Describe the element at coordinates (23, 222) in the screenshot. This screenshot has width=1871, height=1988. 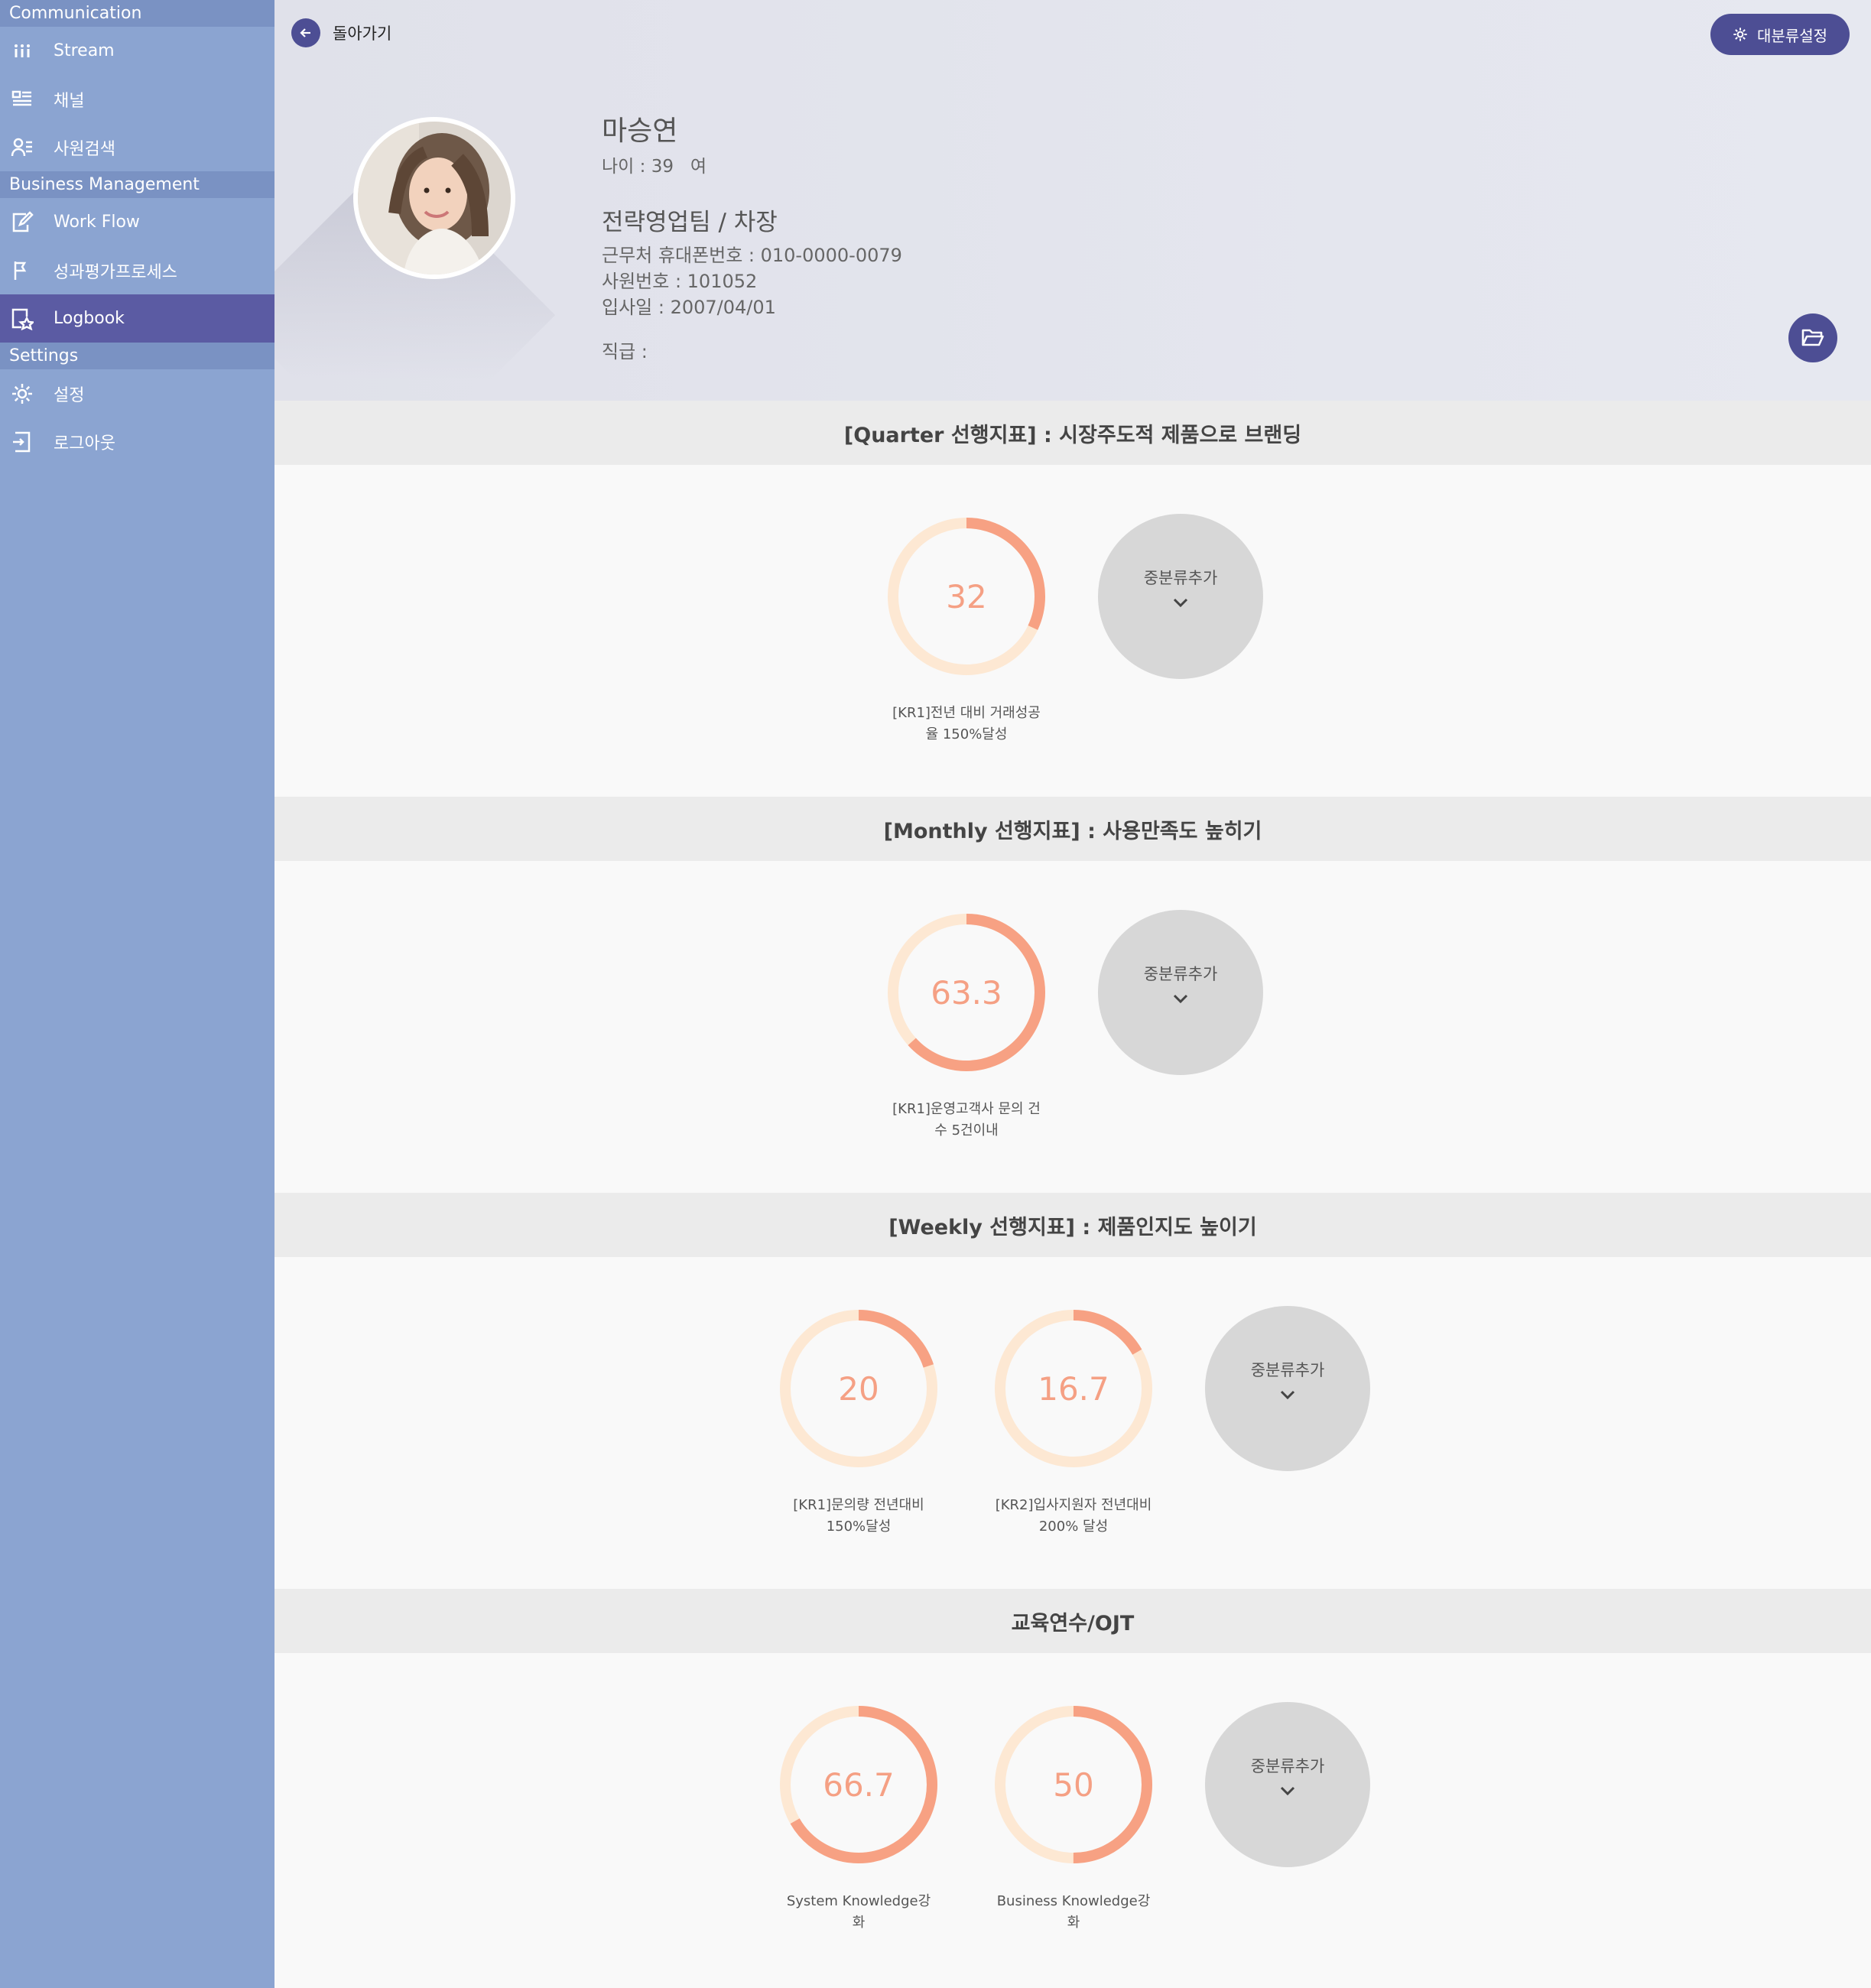
I see `edit-icon` at that location.